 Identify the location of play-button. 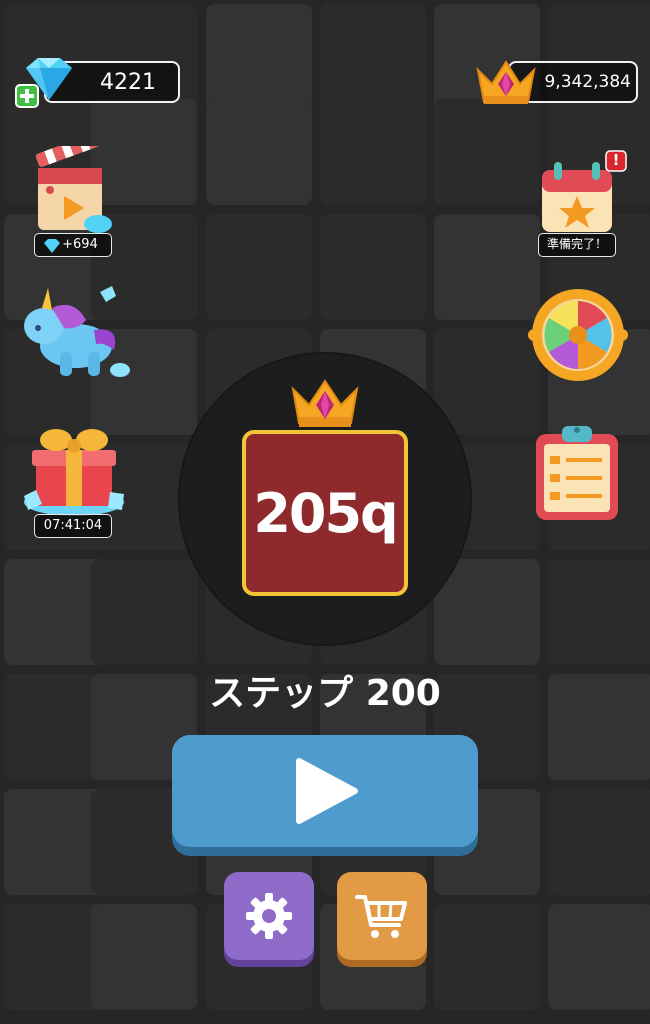
(325, 791).